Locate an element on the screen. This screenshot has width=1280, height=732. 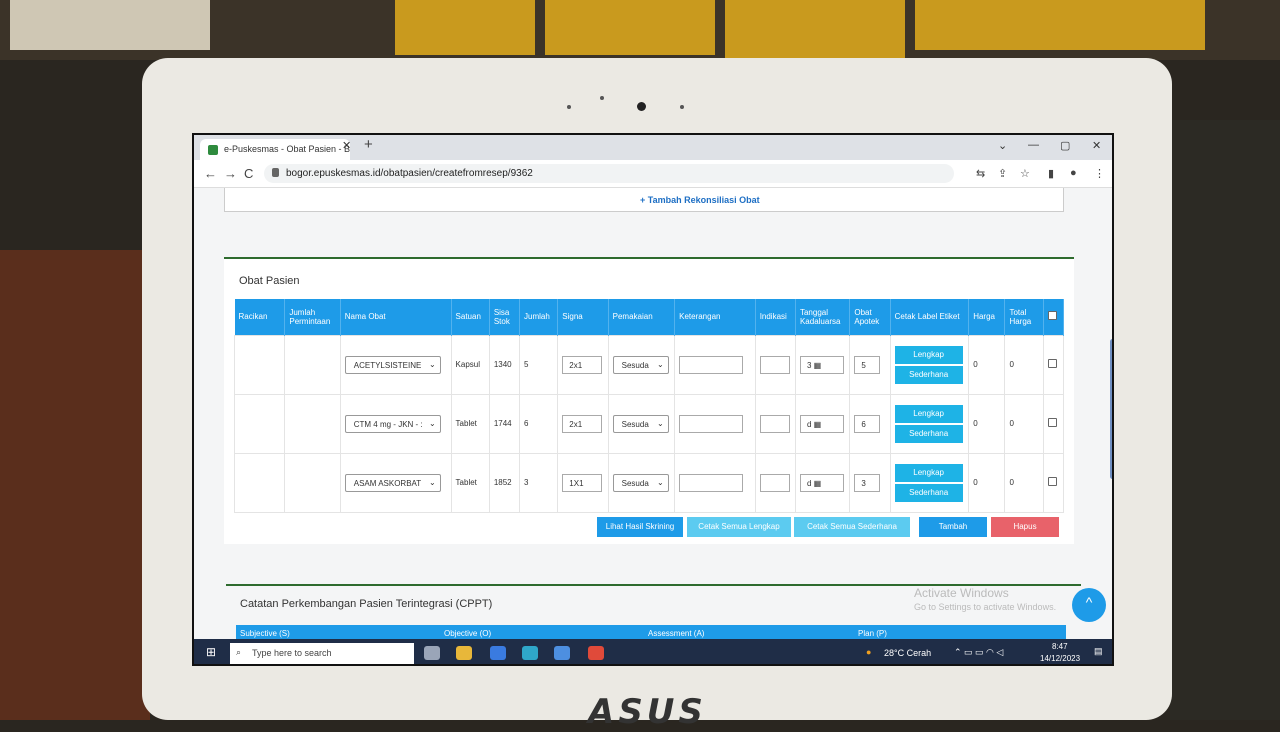
new-tab-button: + is located at coordinates (368, 144).